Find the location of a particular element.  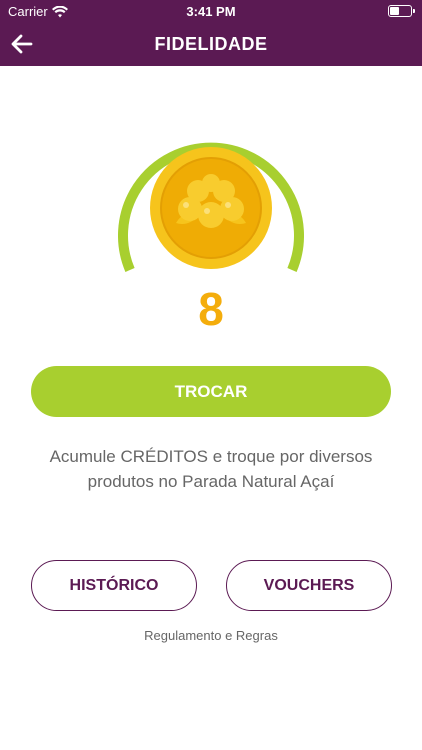

loyalty-badge is located at coordinates (211, 200).